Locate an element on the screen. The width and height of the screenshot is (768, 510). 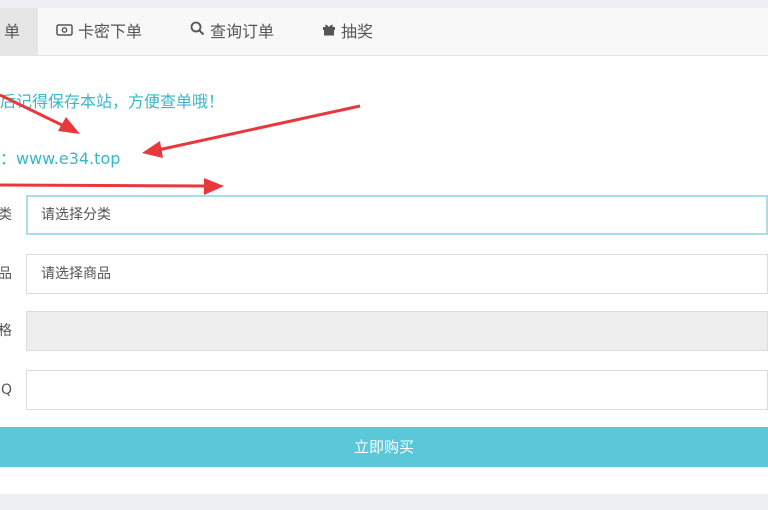
tab-query-order: 查询订单 is located at coordinates (232, 32).